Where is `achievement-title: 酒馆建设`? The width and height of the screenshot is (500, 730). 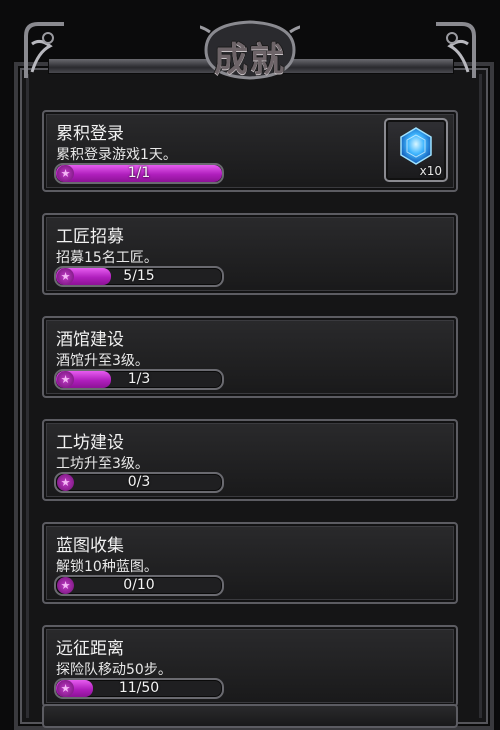 achievement-title: 酒馆建设 is located at coordinates (90, 340).